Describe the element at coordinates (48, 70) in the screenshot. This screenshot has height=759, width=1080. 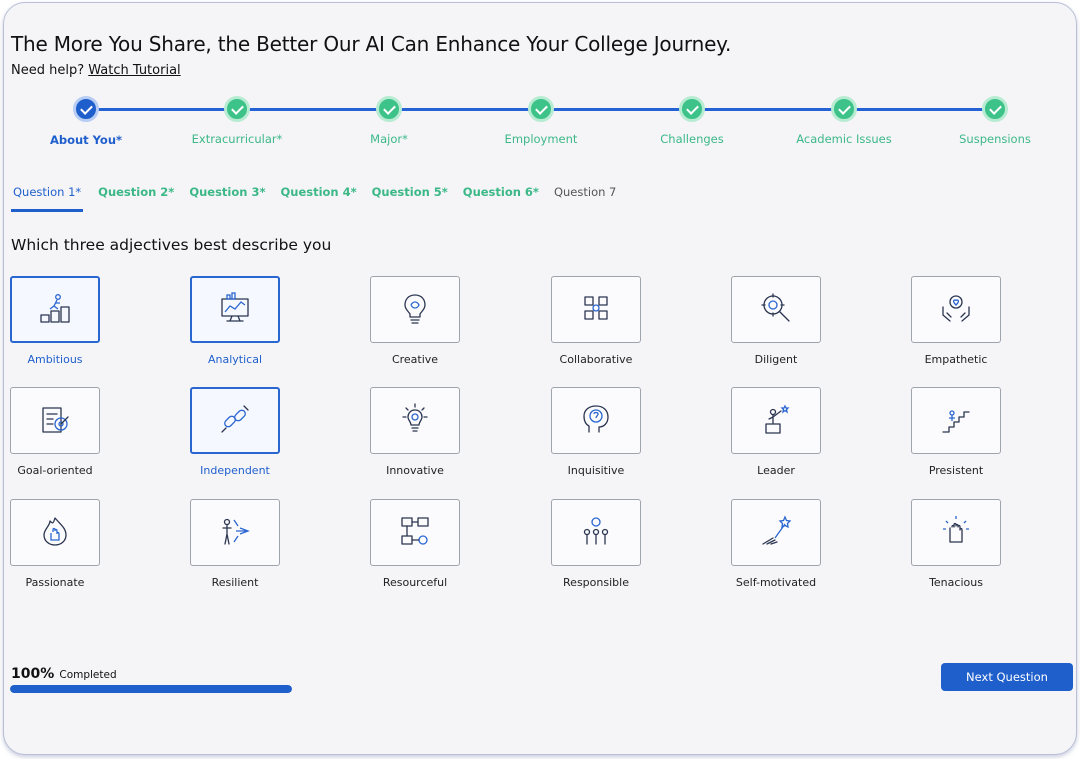
I see `help-text: Need help?` at that location.